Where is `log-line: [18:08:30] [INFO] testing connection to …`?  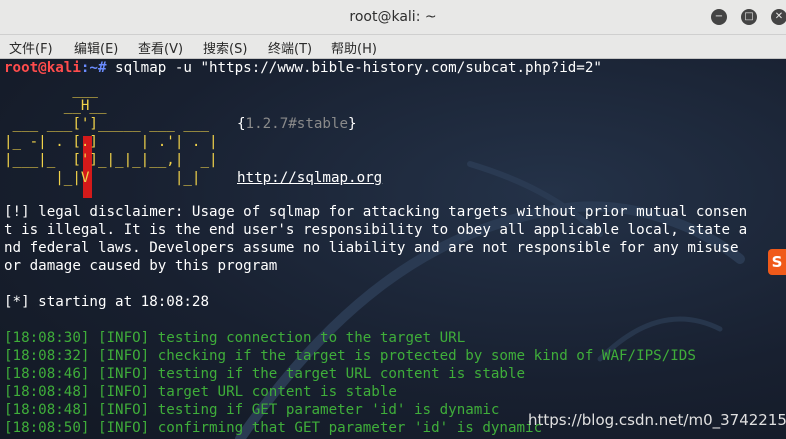
log-line: [18:08:30] [INFO] testing connection to … is located at coordinates (235, 338).